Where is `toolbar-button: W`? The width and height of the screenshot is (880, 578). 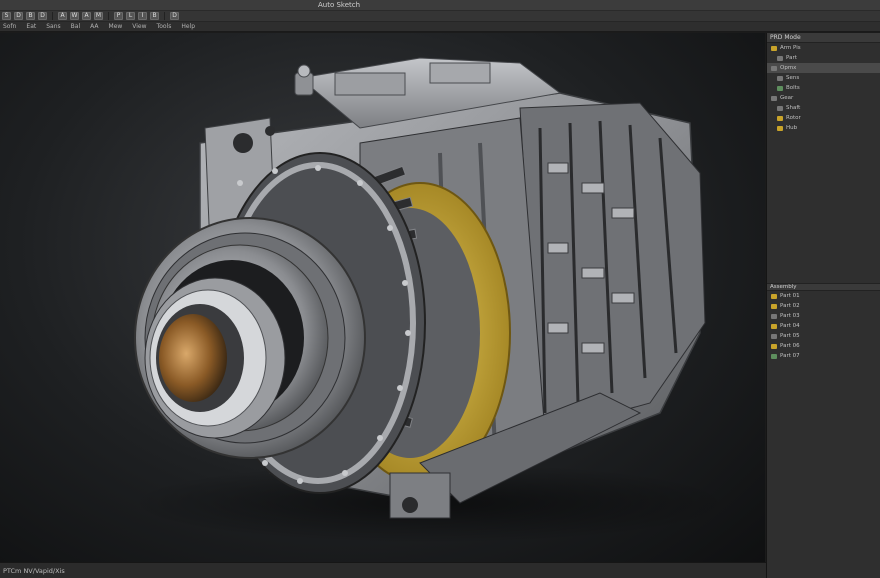 toolbar-button: W is located at coordinates (74, 16).